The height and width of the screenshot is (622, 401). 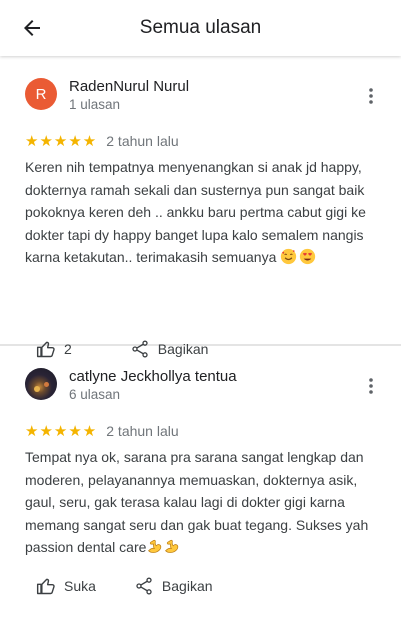 I want to click on reviewer-name: catlyne Jeckhollya tentua, so click(x=153, y=376).